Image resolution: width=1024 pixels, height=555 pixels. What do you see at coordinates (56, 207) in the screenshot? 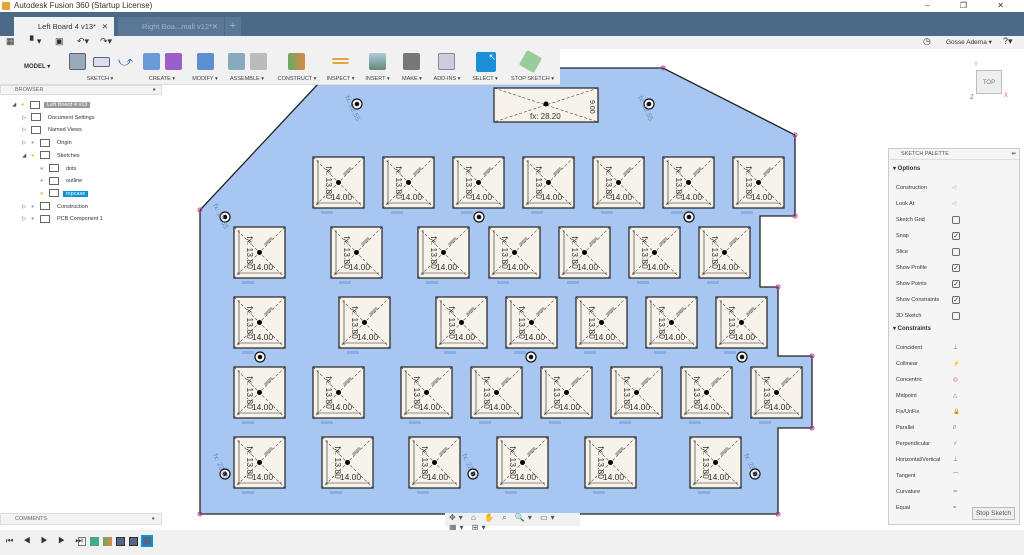
I see `browser-node-construction: ▷ ● Construction` at bounding box center [56, 207].